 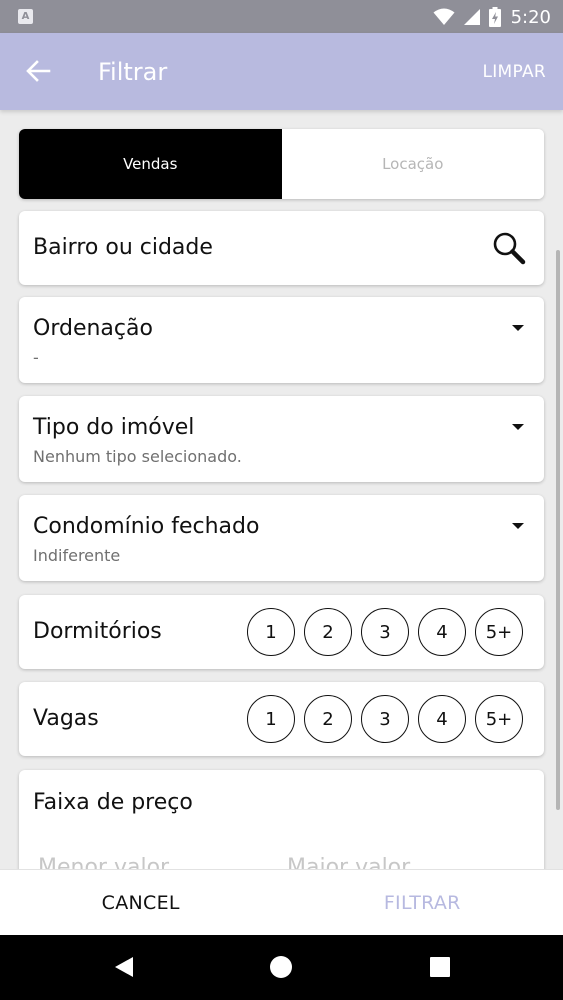 I want to click on bedrooms-option-4: 4, so click(x=442, y=632).